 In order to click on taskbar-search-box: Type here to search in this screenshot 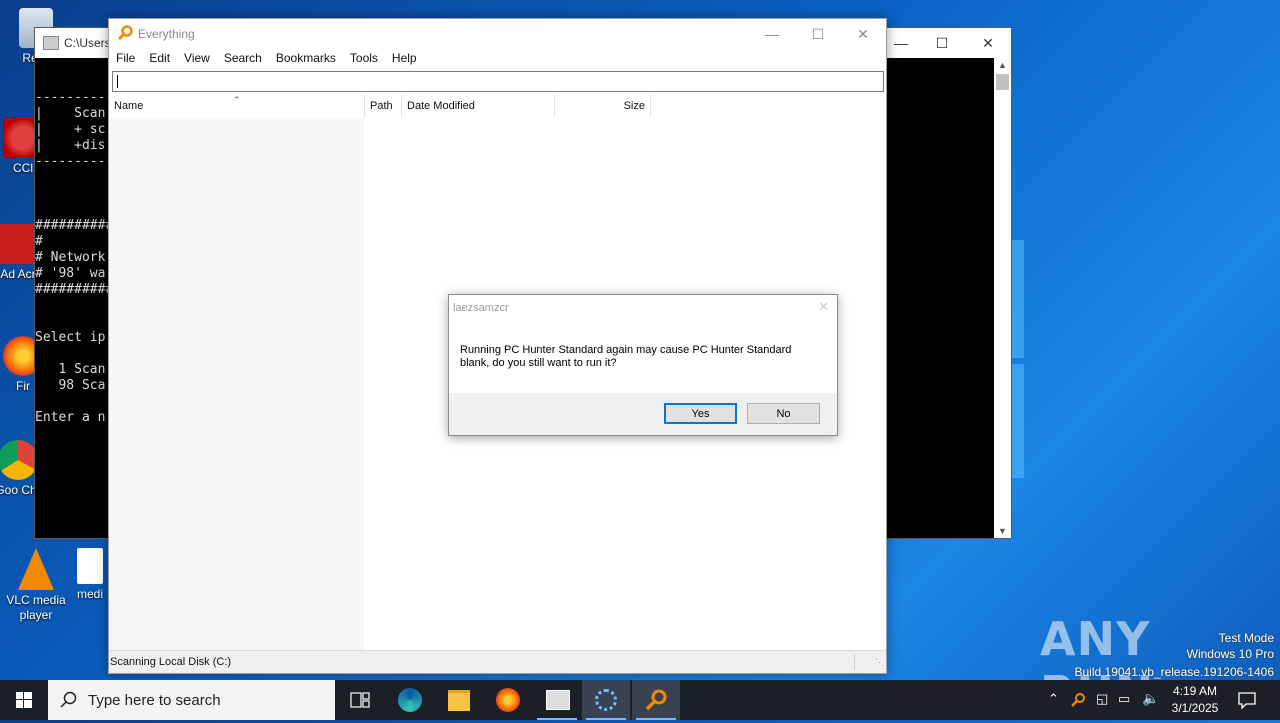, I will do `click(191, 700)`.